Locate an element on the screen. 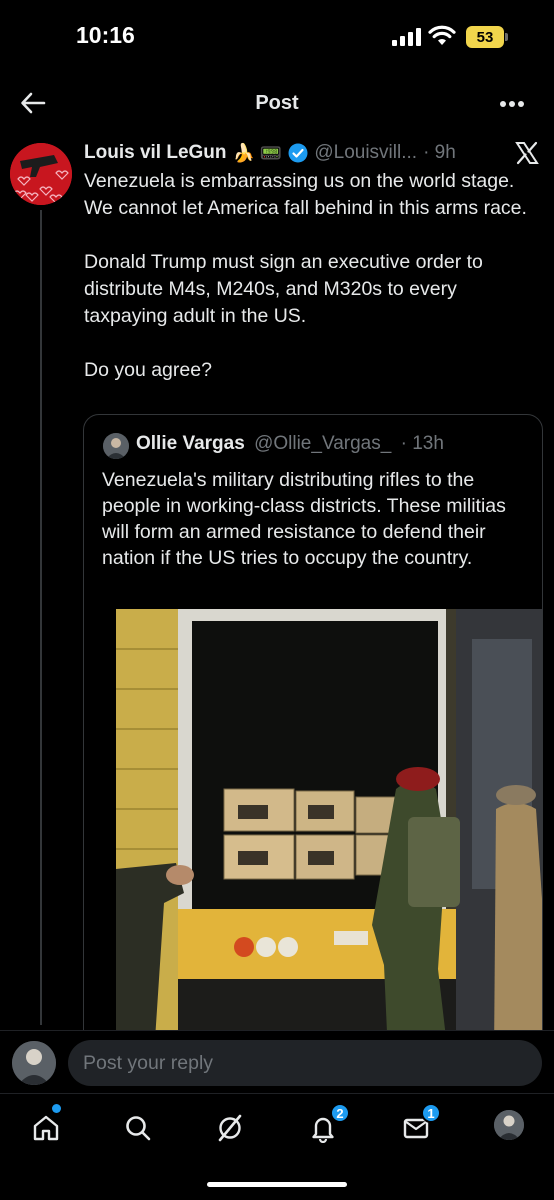  x-logo-icon is located at coordinates (527, 153).